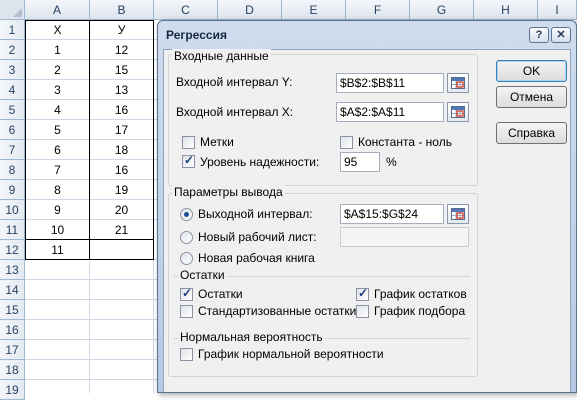 The height and width of the screenshot is (400, 577). I want to click on row-header: 16, so click(12, 330).